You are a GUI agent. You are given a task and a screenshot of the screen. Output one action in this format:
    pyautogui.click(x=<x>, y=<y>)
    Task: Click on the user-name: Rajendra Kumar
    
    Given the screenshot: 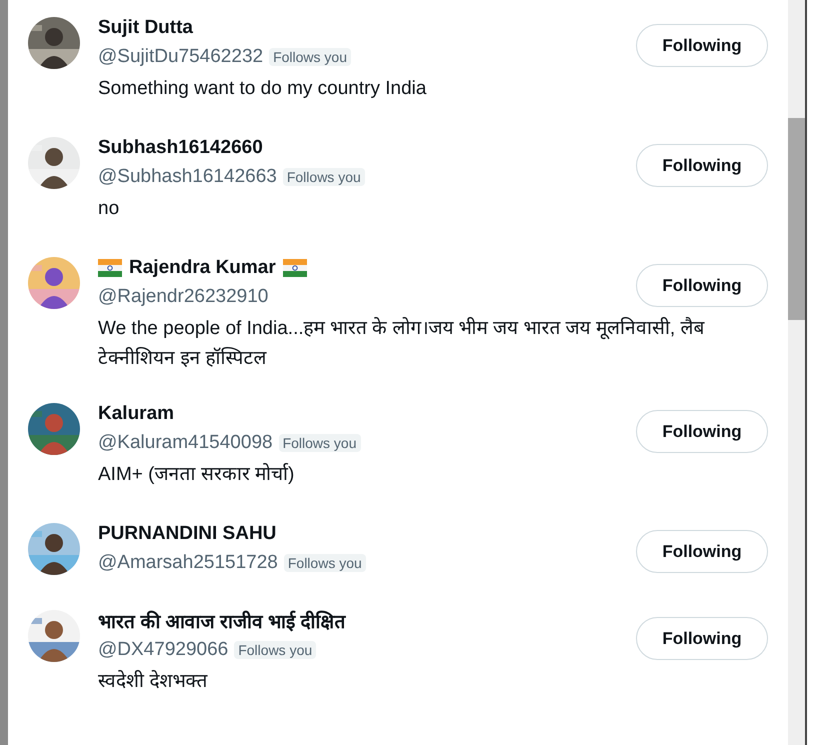 What is the action you would take?
    pyautogui.click(x=202, y=268)
    